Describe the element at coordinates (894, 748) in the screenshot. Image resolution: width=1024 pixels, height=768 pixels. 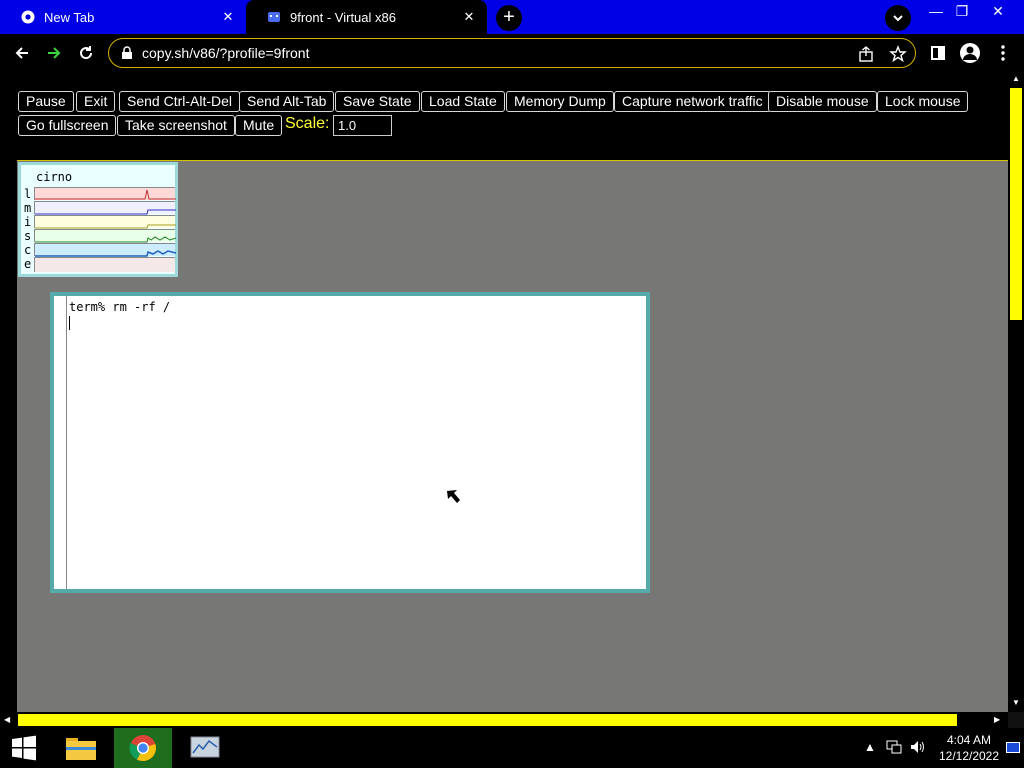
I see `network-icon` at that location.